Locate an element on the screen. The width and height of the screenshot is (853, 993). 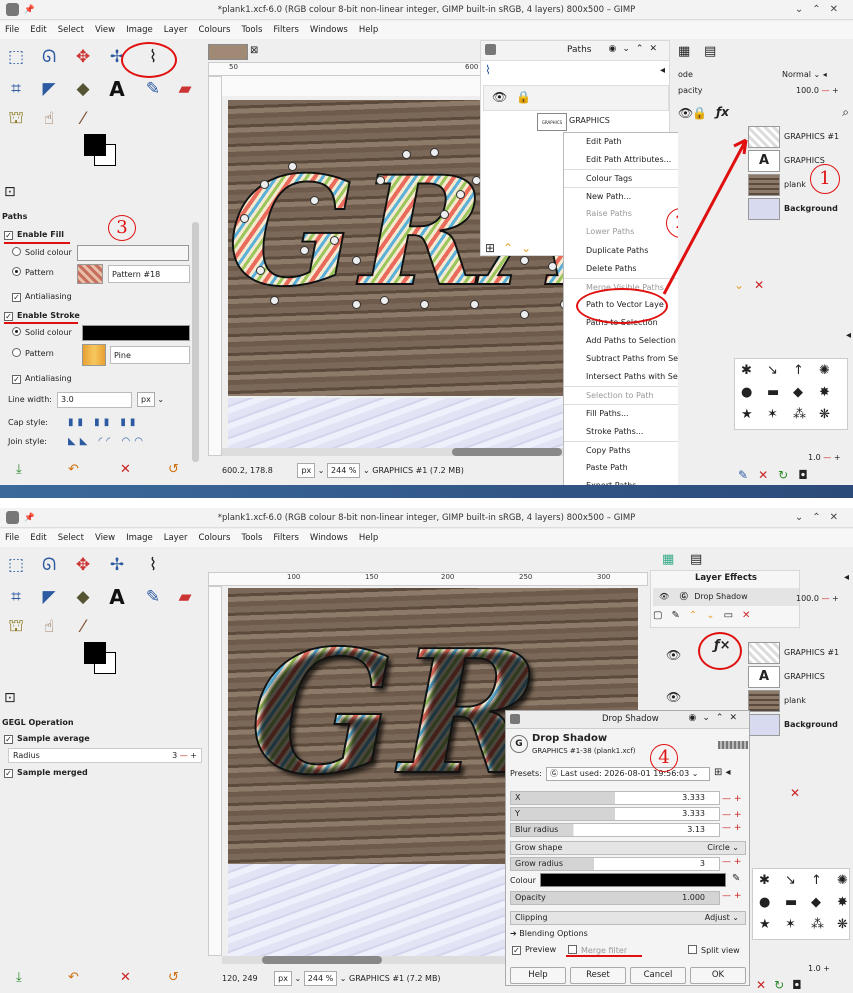
menu-view: View is located at coordinates (105, 538).